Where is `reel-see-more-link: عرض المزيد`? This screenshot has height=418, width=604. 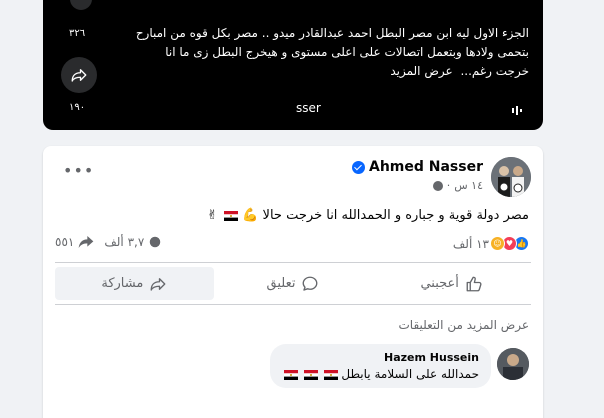 reel-see-more-link: عرض المزيد is located at coordinates (421, 71).